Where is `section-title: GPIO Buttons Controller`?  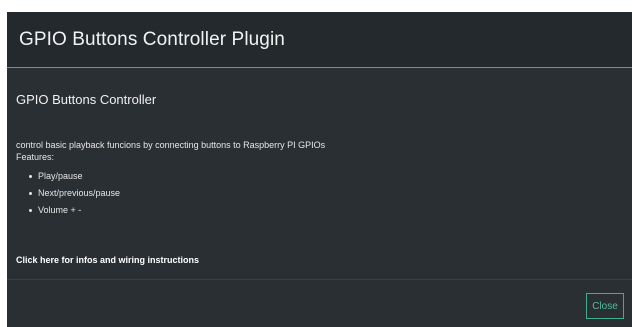 section-title: GPIO Buttons Controller is located at coordinates (86, 99).